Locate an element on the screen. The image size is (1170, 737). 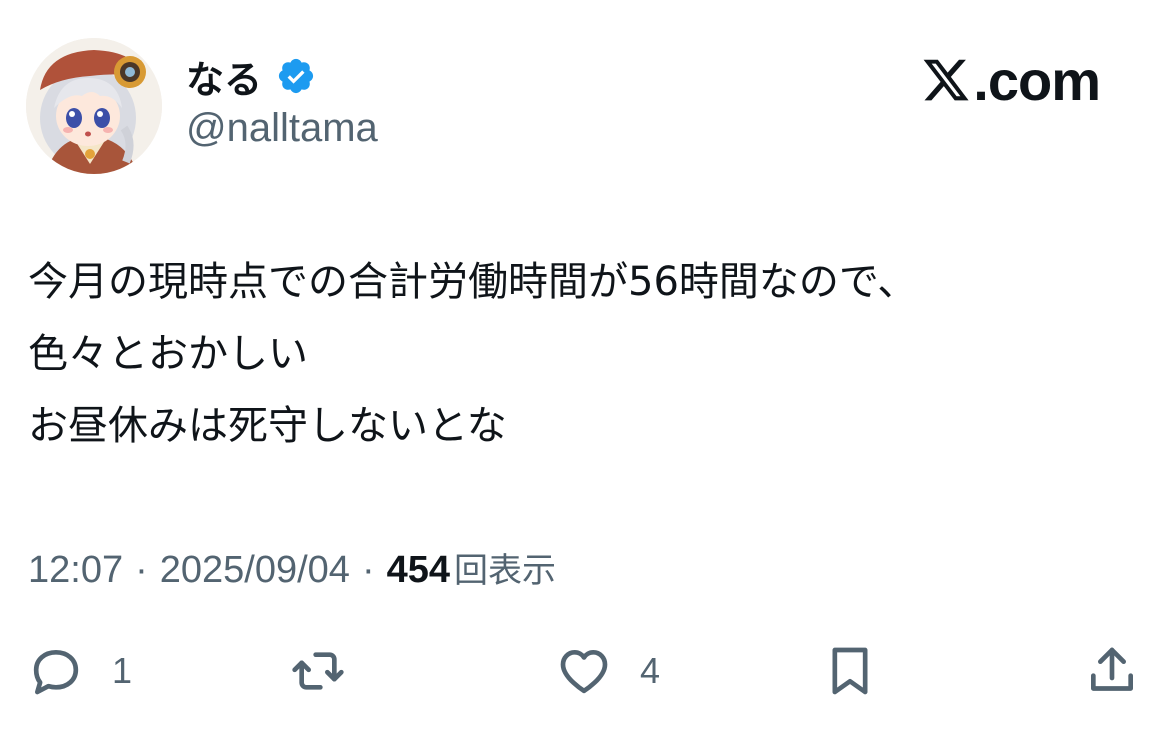
tweet-meta: 12:07 · 2025/09/04 · 454 回表示 is located at coordinates (292, 567).